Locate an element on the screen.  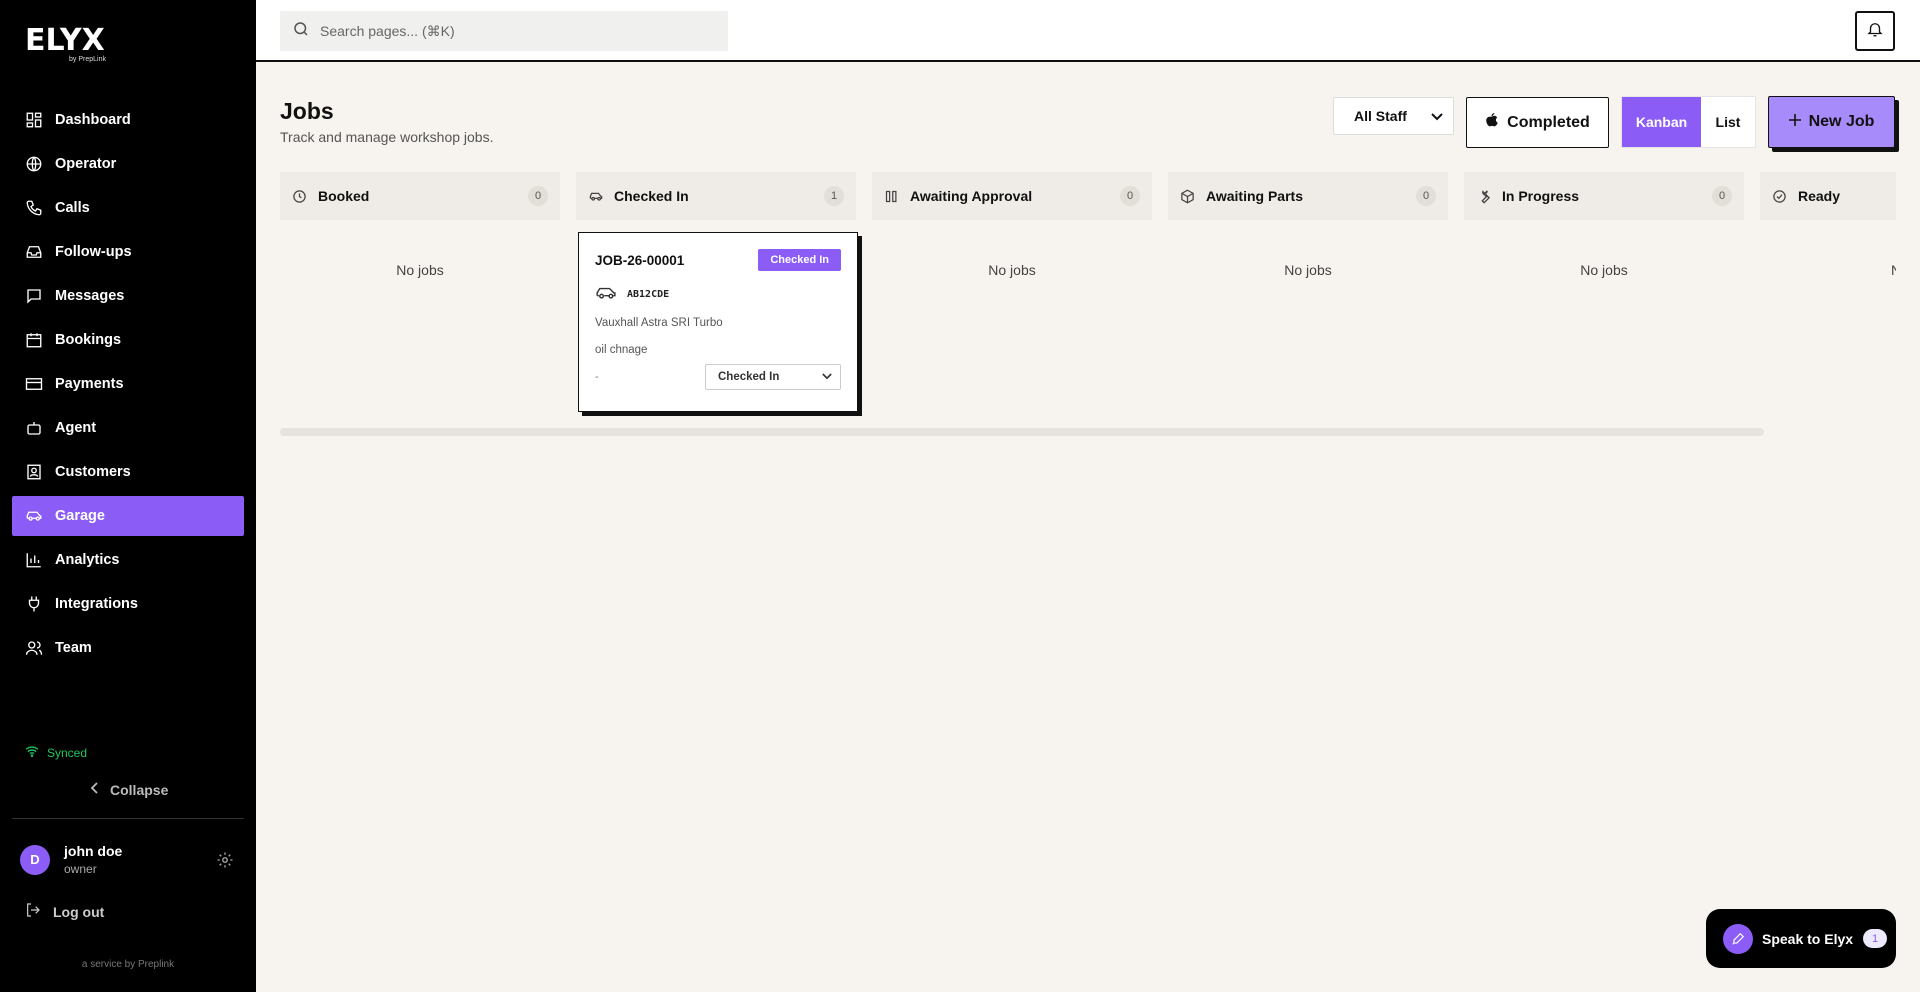
globe-icon is located at coordinates (34, 164).